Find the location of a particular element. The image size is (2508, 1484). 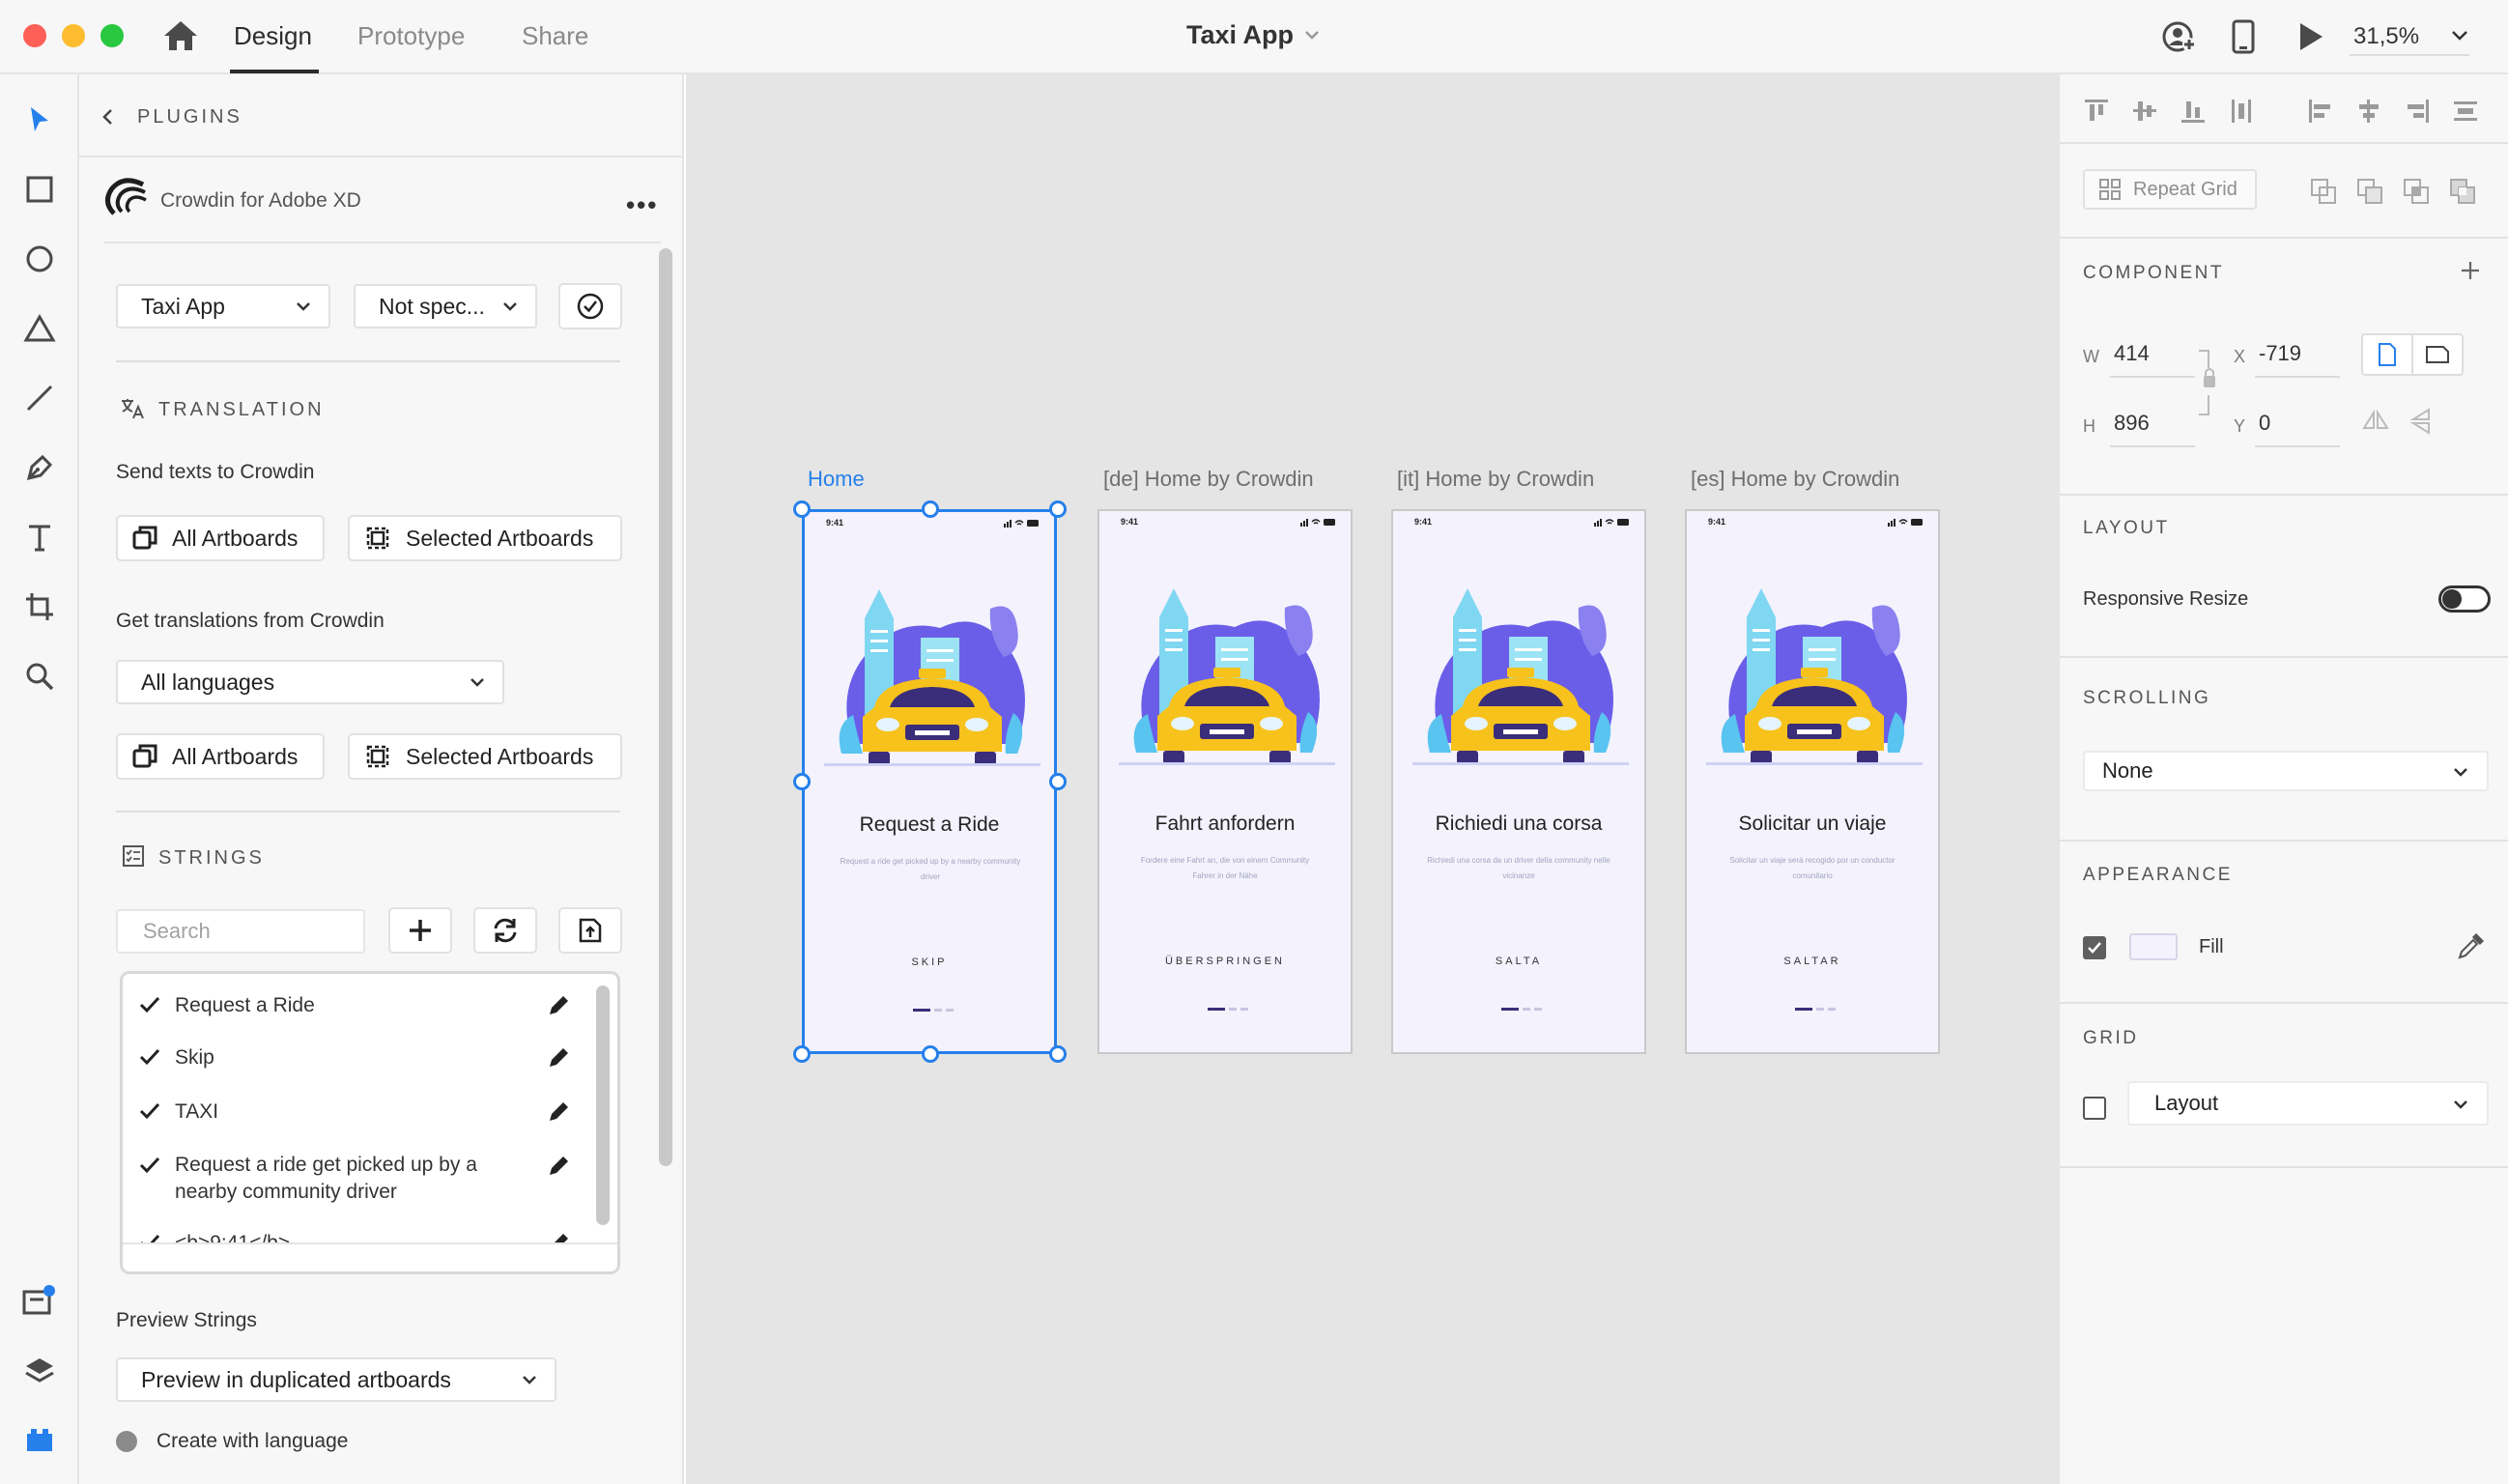

plugins-panel-icon is located at coordinates (39, 1440).